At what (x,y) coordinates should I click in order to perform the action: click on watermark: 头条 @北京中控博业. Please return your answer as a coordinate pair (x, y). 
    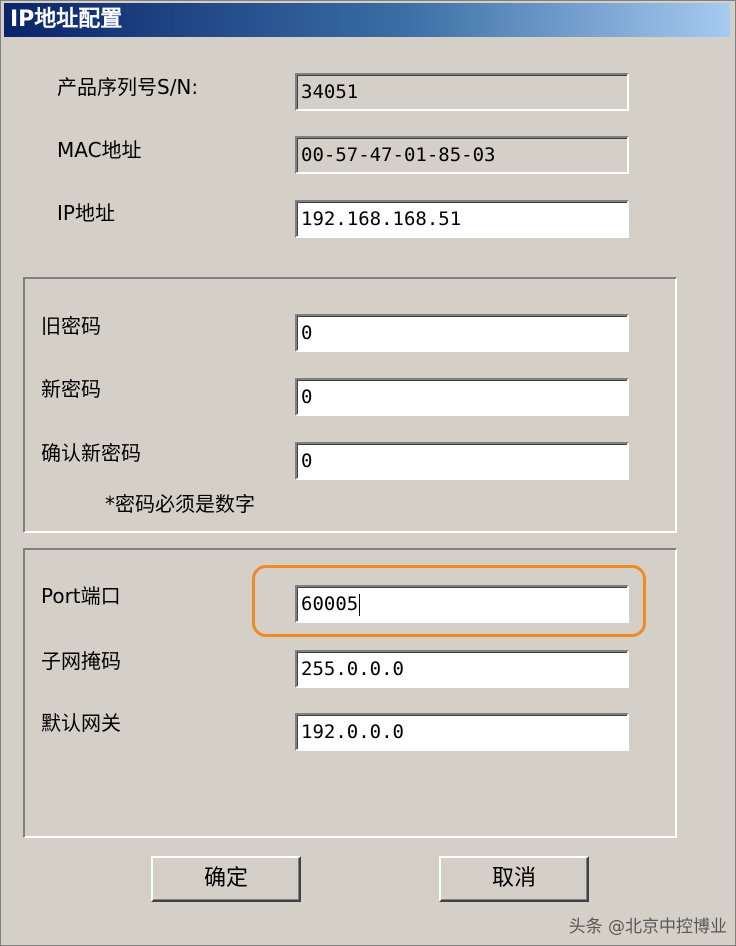
    Looking at the image, I should click on (647, 927).